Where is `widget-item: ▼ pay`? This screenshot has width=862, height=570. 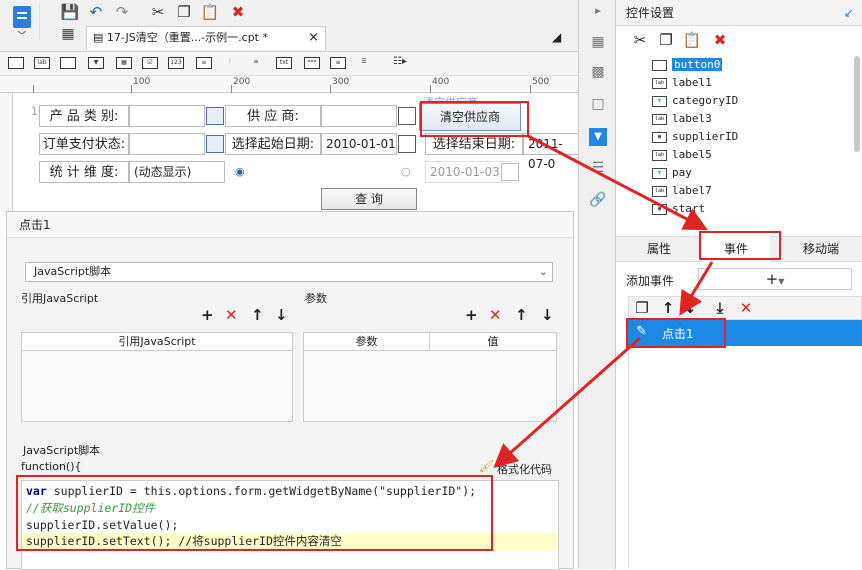
widget-item: ▼ pay is located at coordinates (672, 173).